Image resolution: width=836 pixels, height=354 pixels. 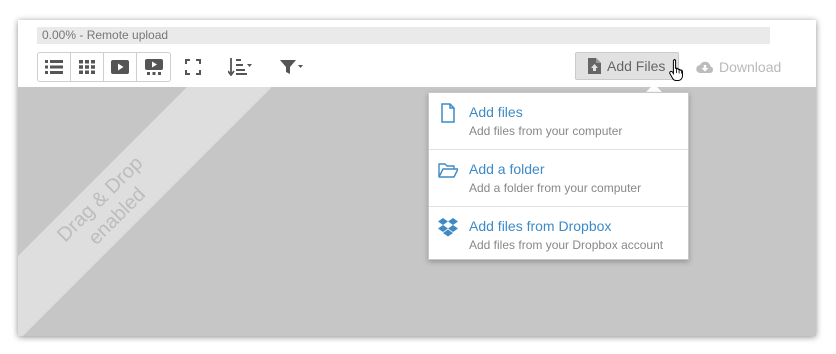 What do you see at coordinates (546, 131) in the screenshot?
I see `menu-item-subtitle: Add files from your computer` at bounding box center [546, 131].